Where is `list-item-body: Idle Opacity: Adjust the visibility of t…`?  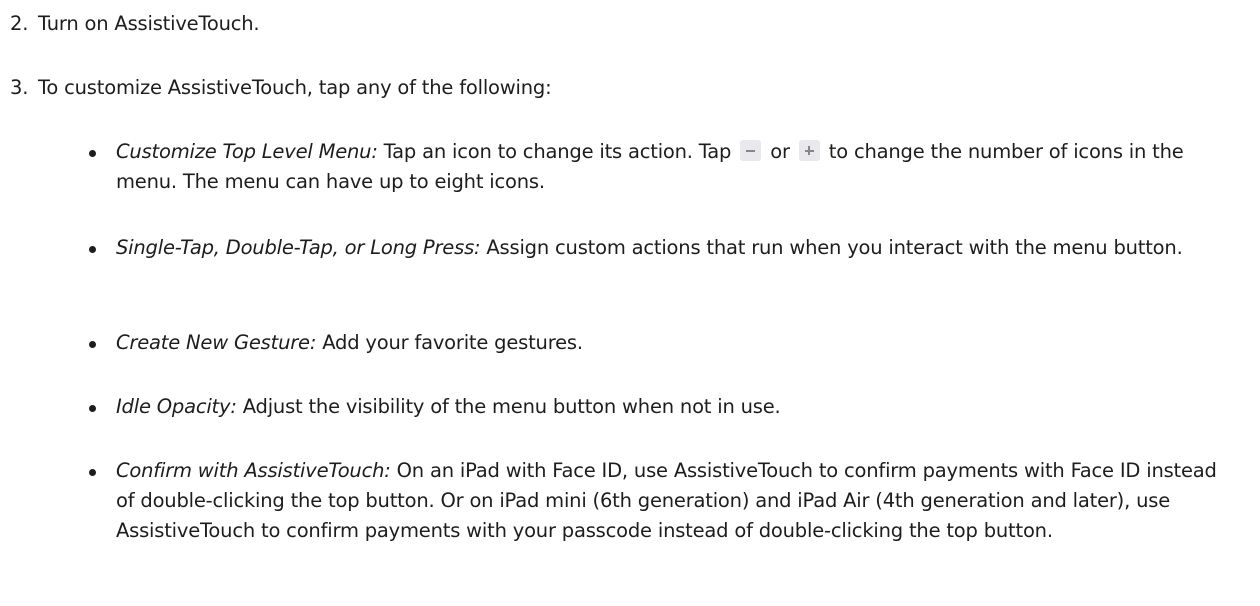
list-item-body: Idle Opacity: Adjust the visibility of t… is located at coordinates (677, 407).